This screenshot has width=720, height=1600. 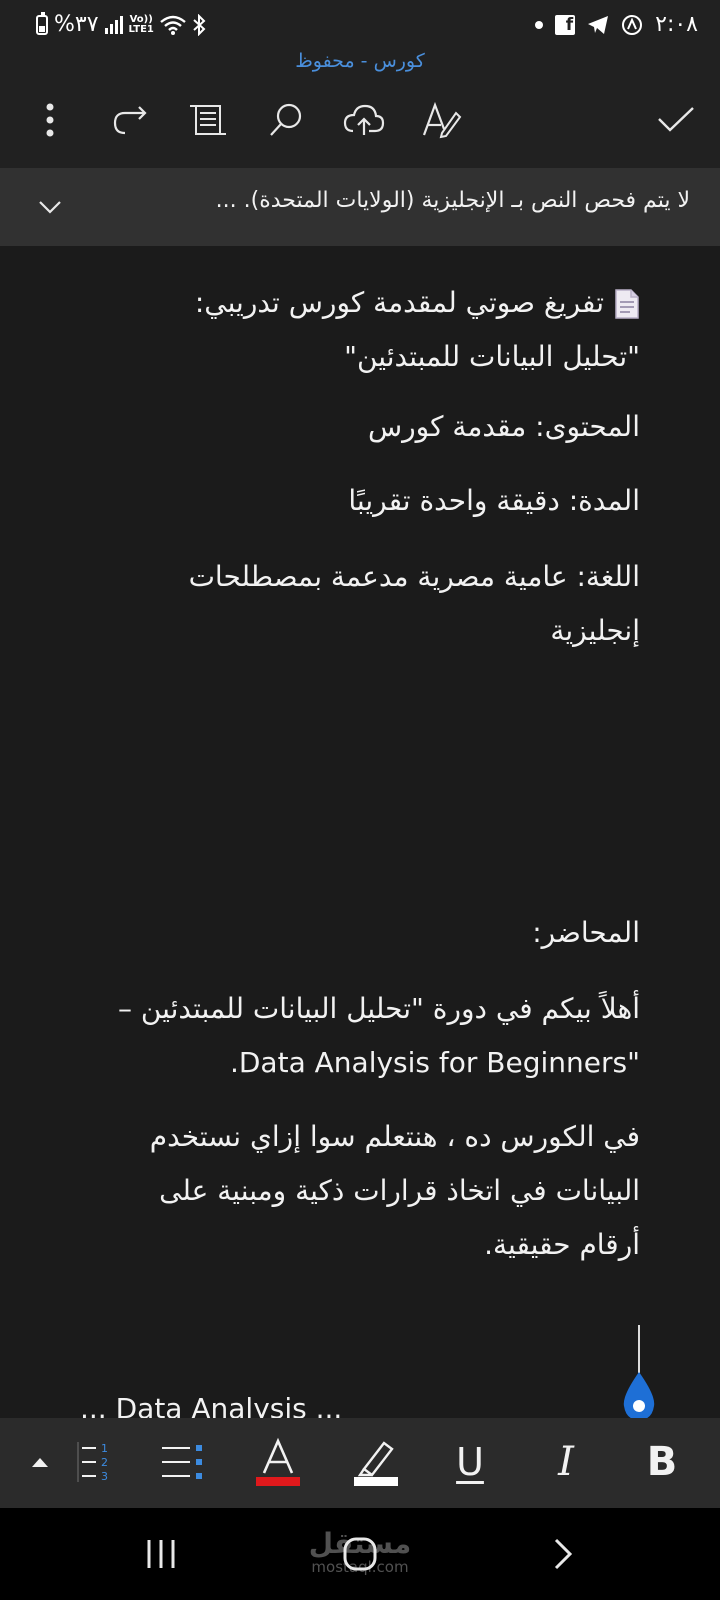 I want to click on page-emoji-icon, so click(x=627, y=304).